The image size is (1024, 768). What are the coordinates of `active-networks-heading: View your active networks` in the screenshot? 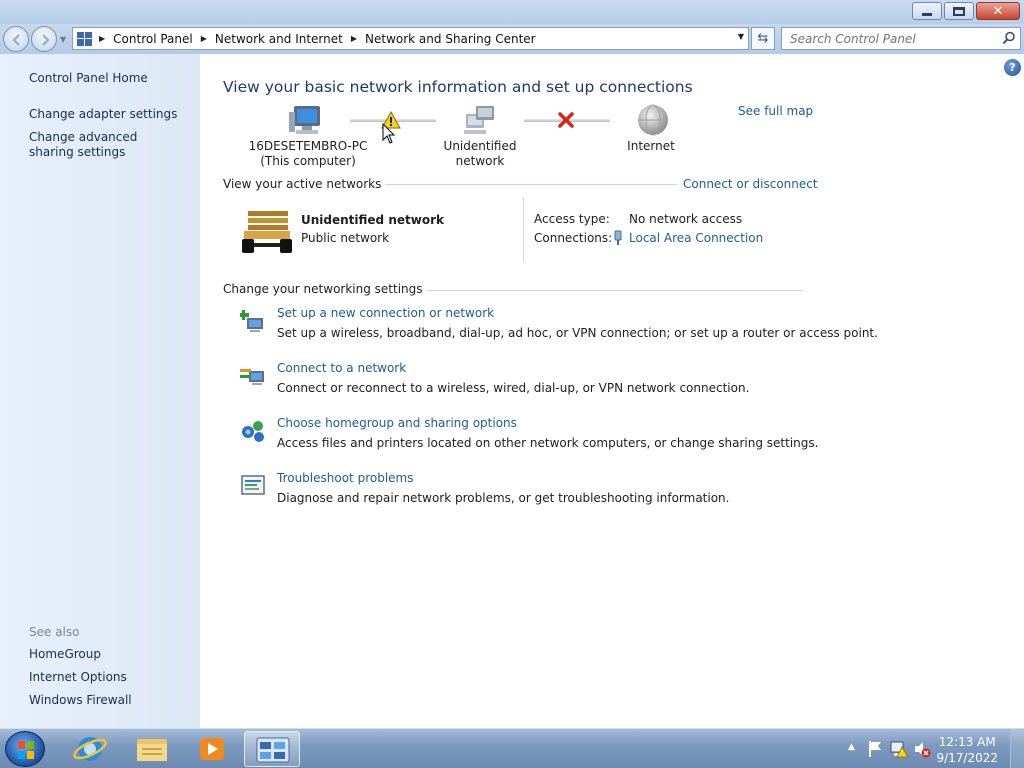 It's located at (304, 184).